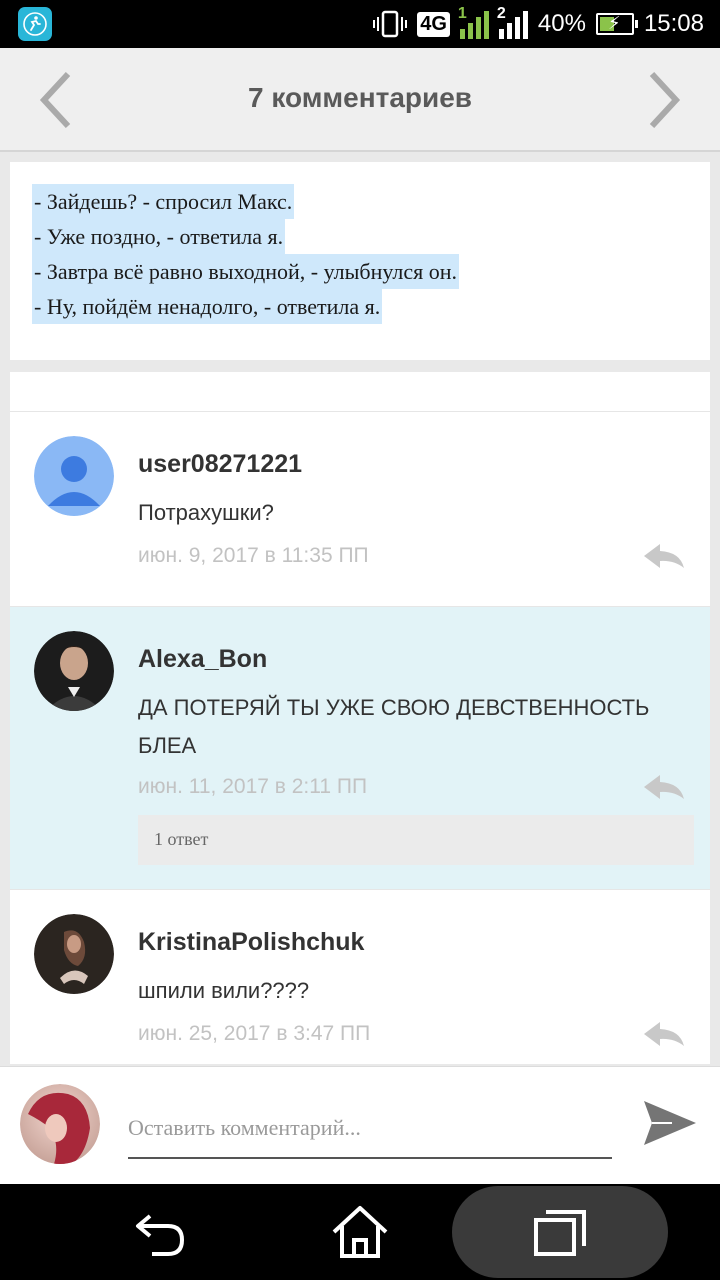 The image size is (720, 1280). I want to click on vibrate-icon, so click(390, 24).